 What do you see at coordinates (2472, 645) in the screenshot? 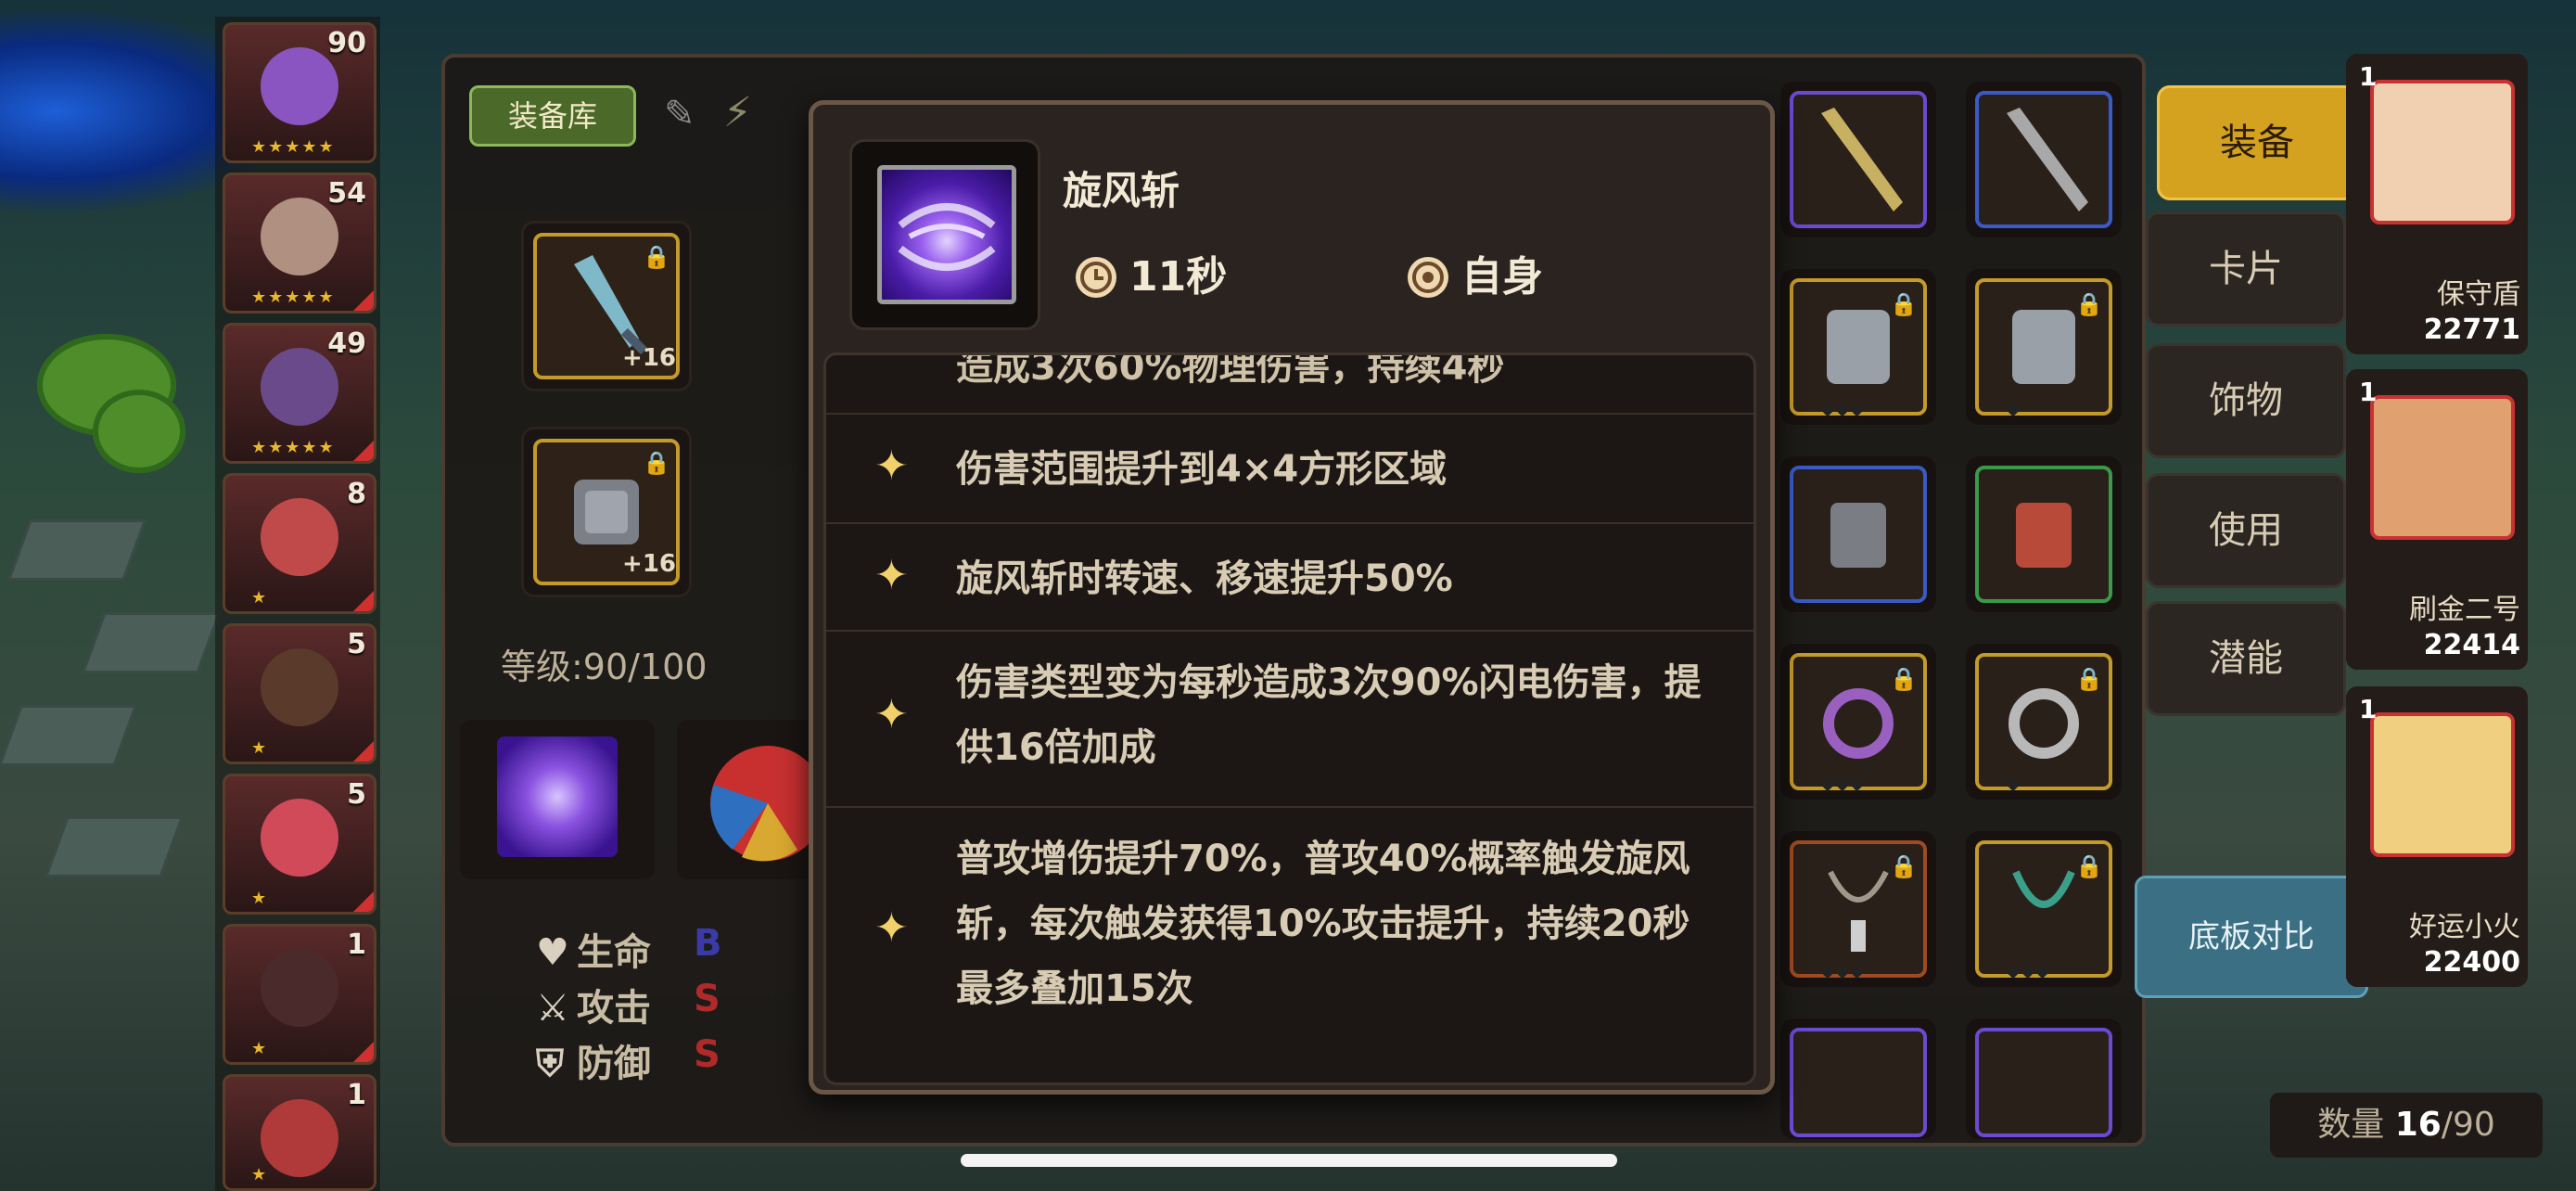
I see `hero-card-power: 22414` at bounding box center [2472, 645].